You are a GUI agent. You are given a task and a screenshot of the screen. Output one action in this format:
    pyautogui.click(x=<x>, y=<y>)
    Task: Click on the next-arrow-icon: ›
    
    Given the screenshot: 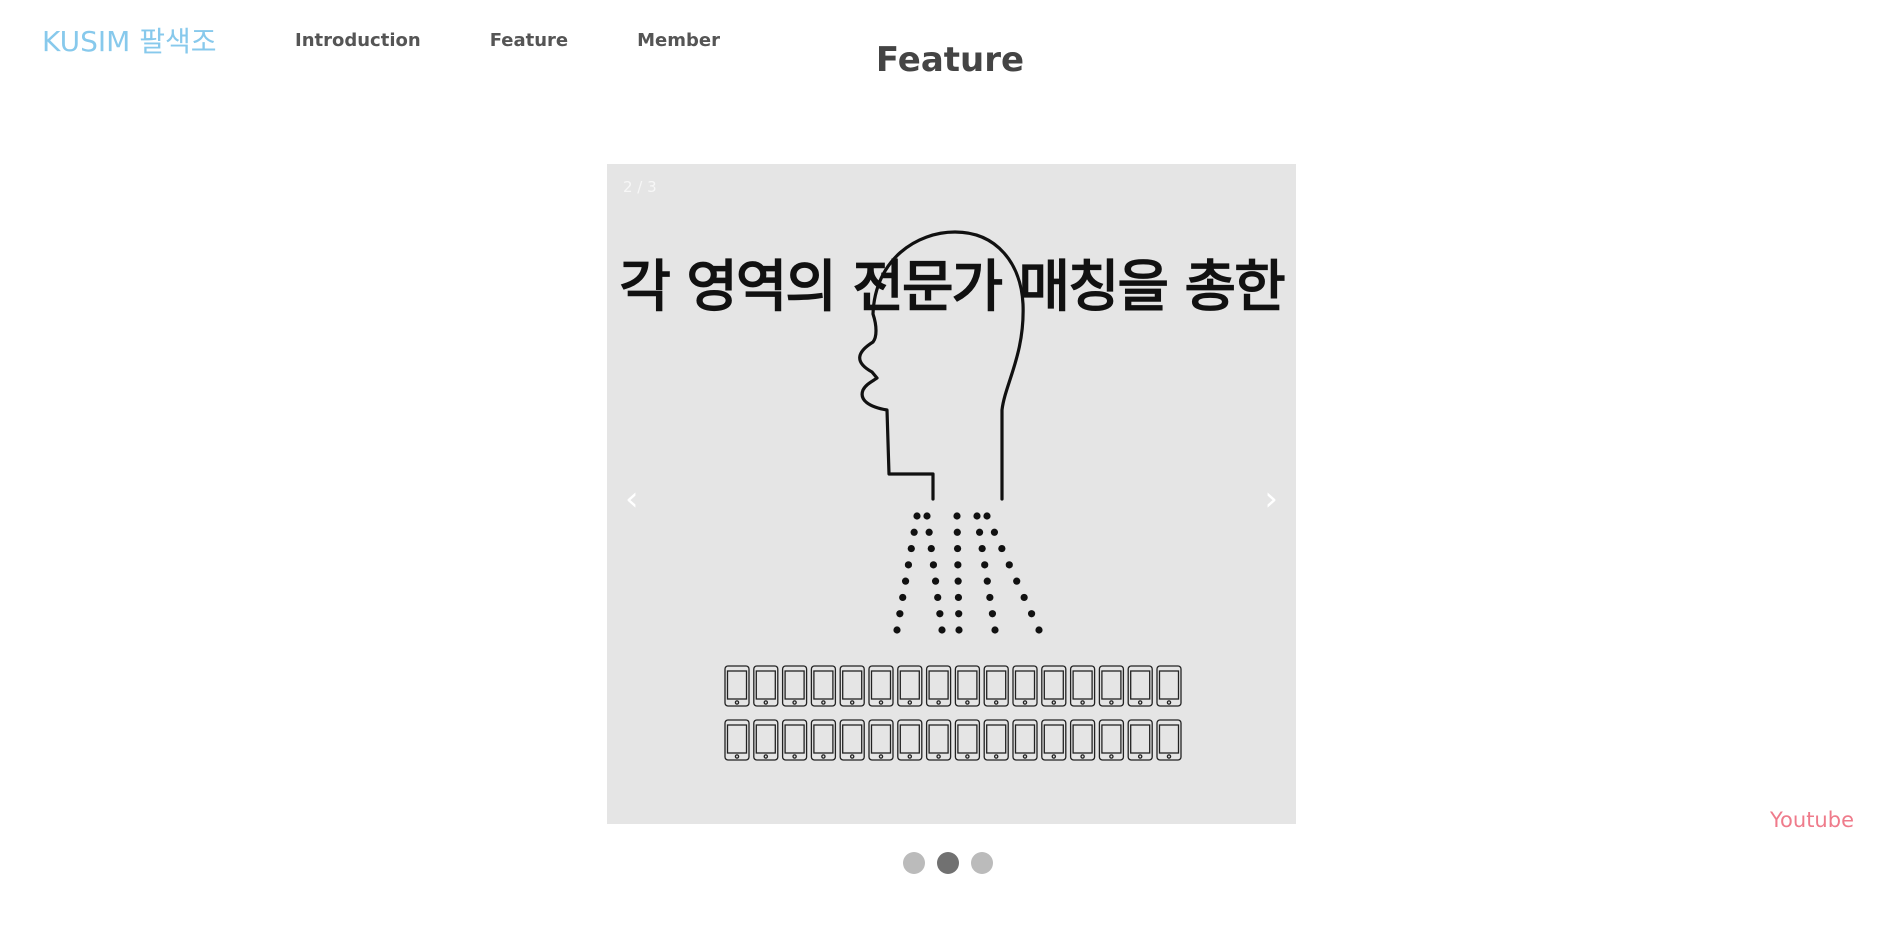 What is the action you would take?
    pyautogui.click(x=1271, y=499)
    